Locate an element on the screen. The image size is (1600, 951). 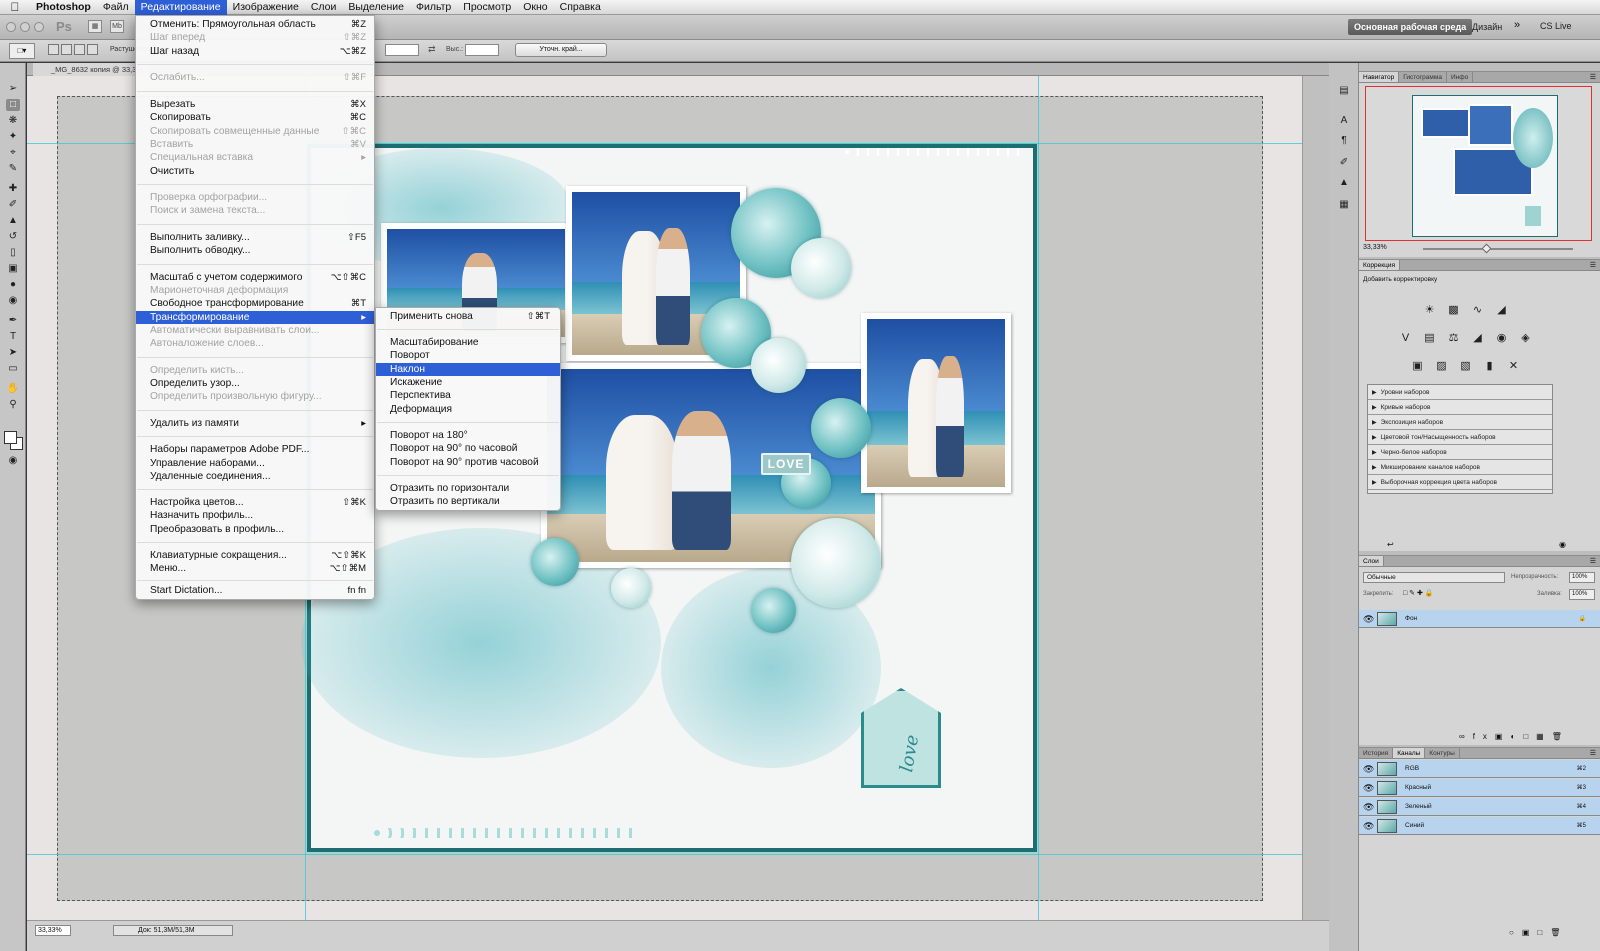
move-tool-icon: ➢ is located at coordinates (13, 89).